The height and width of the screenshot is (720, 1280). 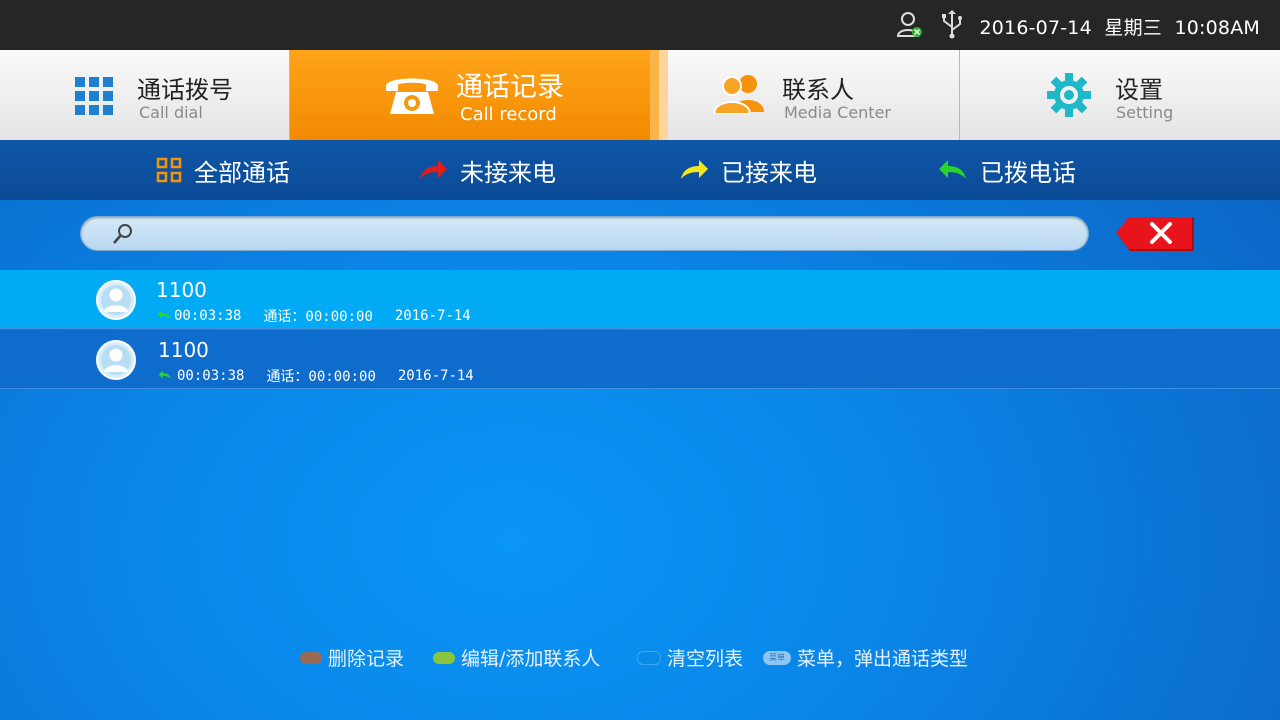 I want to click on filter-received-calls: 已接来电, so click(x=748, y=170).